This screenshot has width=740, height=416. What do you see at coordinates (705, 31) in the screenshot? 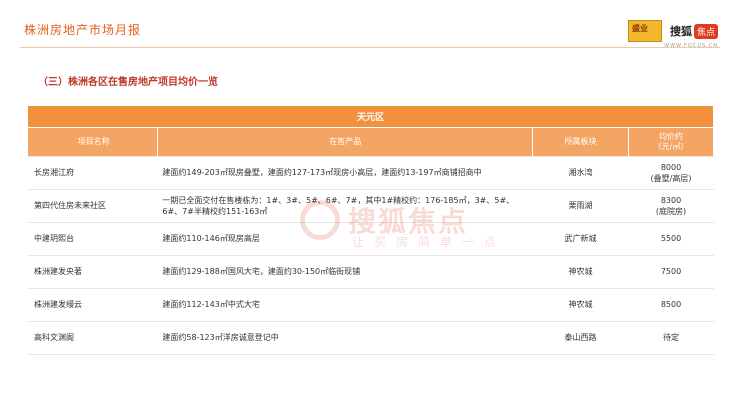
I see `focus-logo-badge: 焦点` at bounding box center [705, 31].